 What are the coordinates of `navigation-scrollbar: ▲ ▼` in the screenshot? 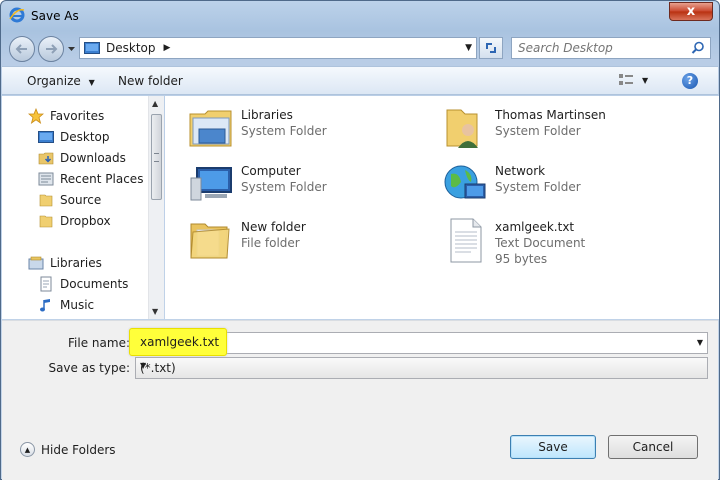 It's located at (156, 207).